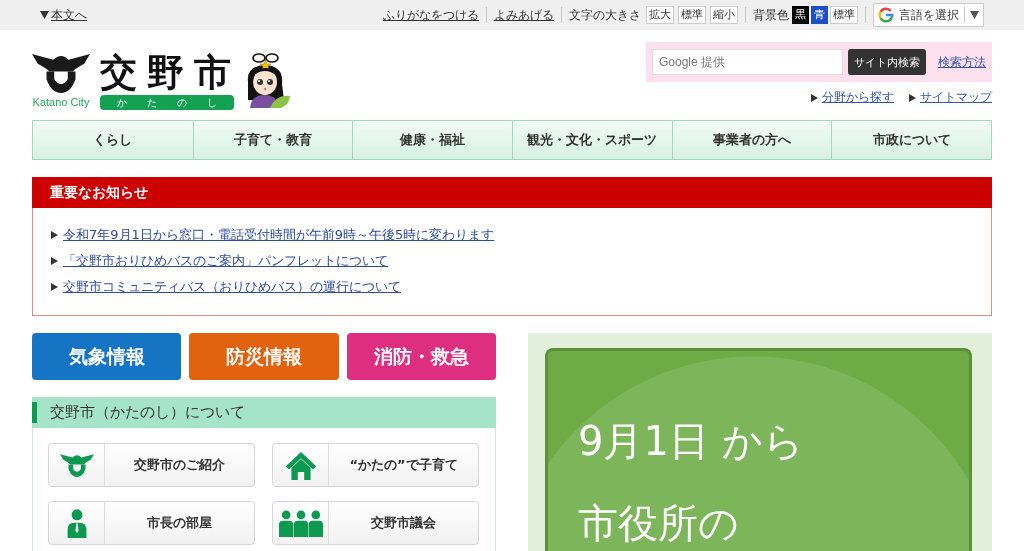 This screenshot has width=1024, height=551. What do you see at coordinates (232, 287) in the screenshot?
I see `notice-link: 交野市コミュニティバス（おりひめバス）の運行について` at bounding box center [232, 287].